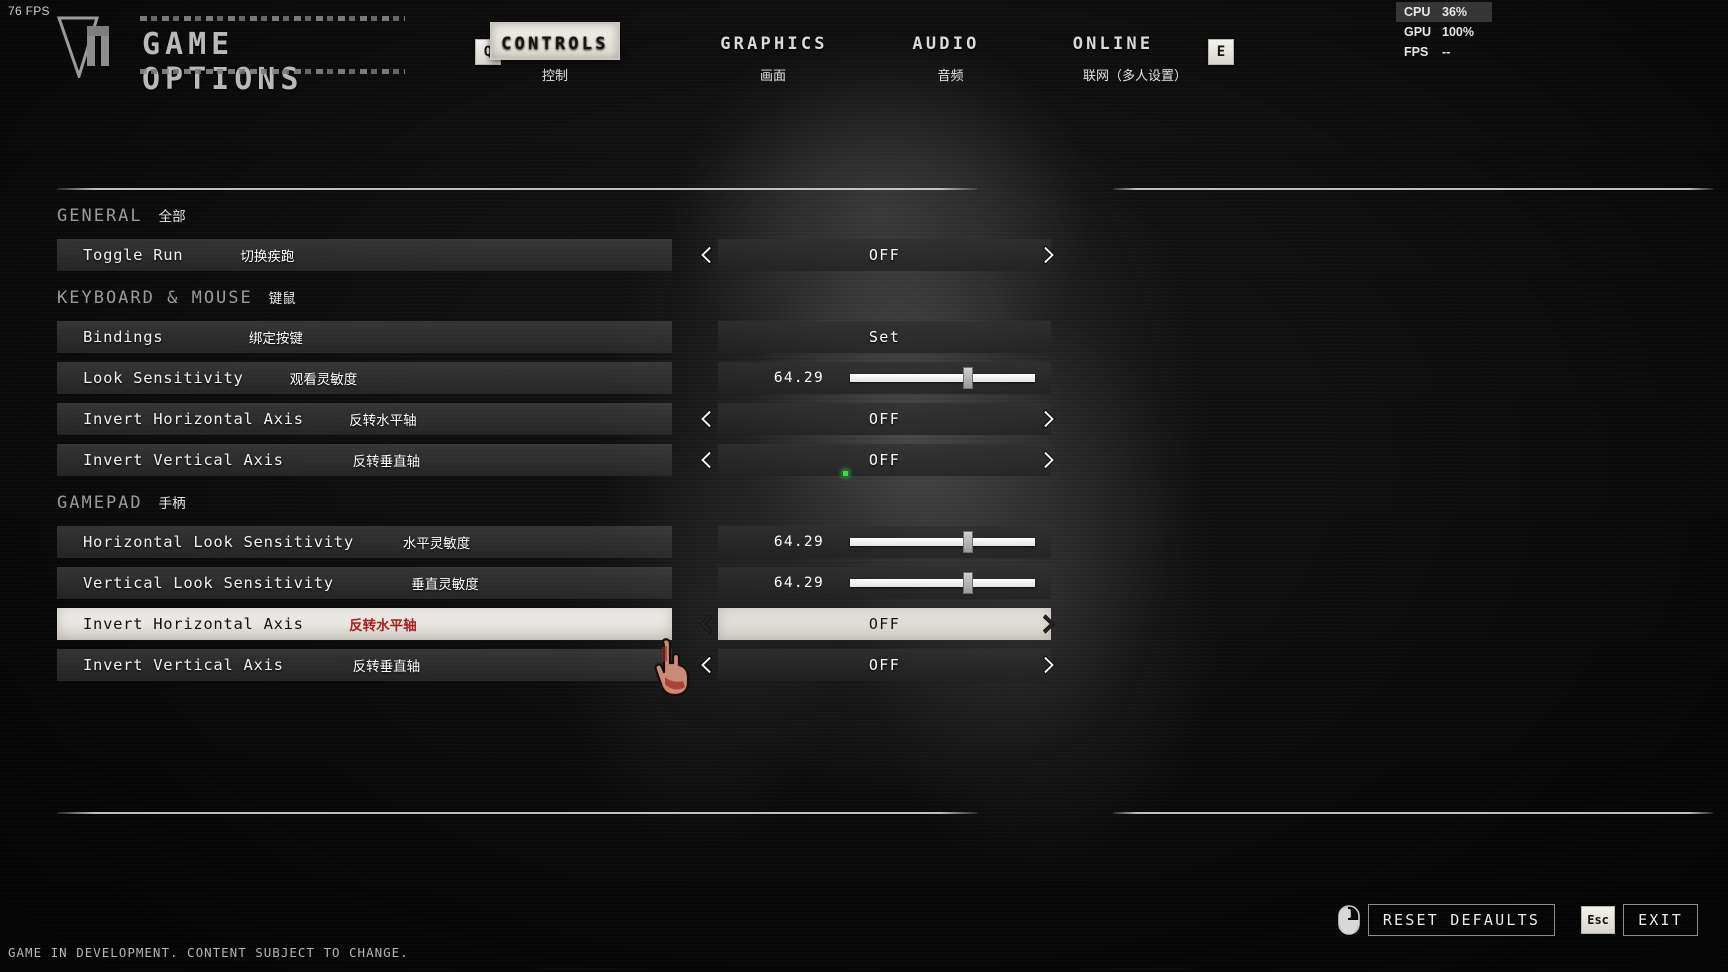 The image size is (1728, 972). What do you see at coordinates (386, 462) in the screenshot?
I see `setting-label-cn: 反转垂直轴` at bounding box center [386, 462].